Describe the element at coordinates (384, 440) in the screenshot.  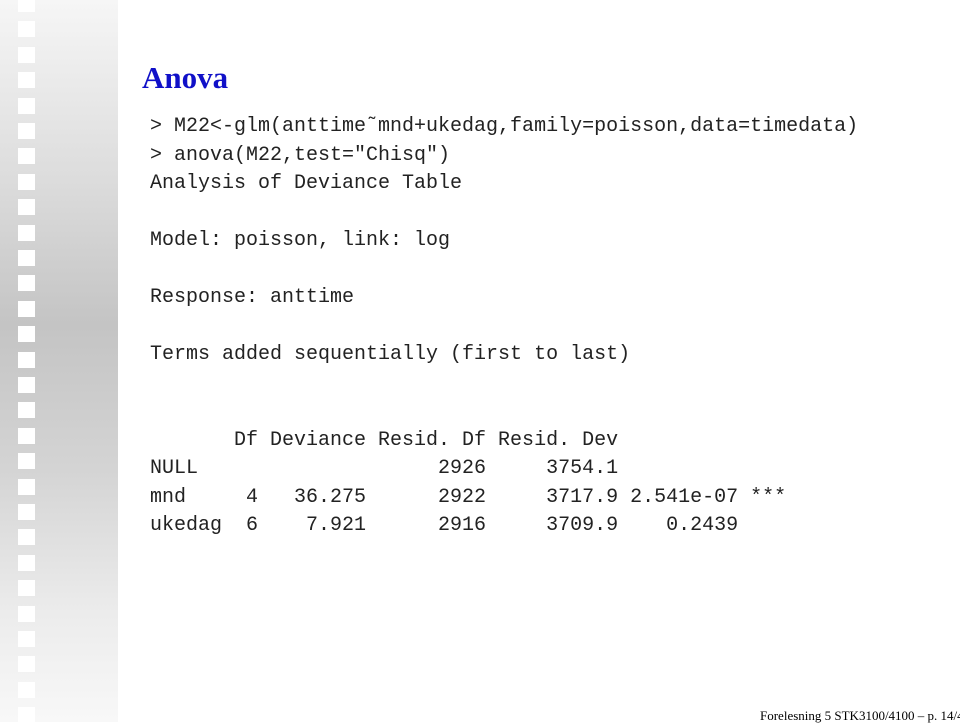
I see `code-line: Df Deviance Resid. Df Resid. Dev` at that location.